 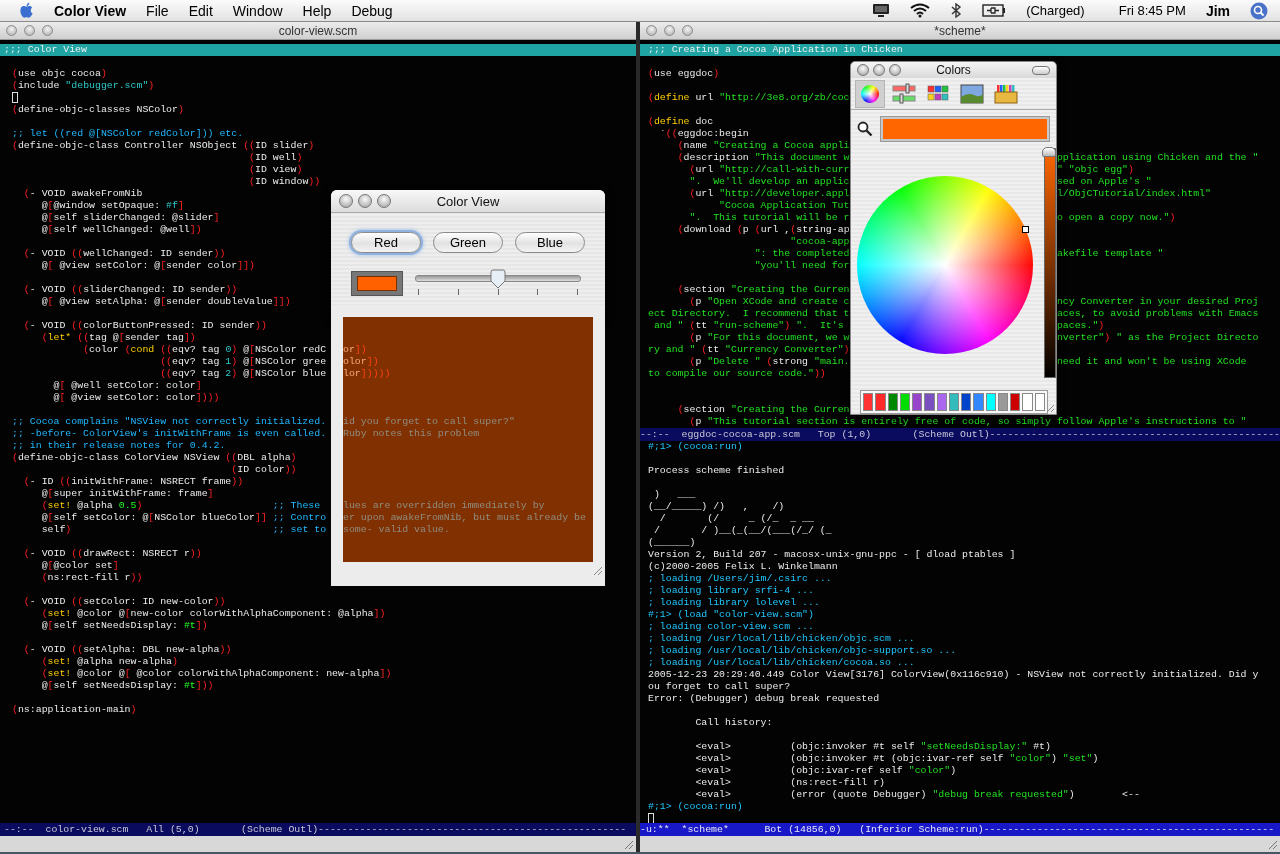 What do you see at coordinates (716, 506) in the screenshot?
I see `code-line: (__/_____) /) , /)` at bounding box center [716, 506].